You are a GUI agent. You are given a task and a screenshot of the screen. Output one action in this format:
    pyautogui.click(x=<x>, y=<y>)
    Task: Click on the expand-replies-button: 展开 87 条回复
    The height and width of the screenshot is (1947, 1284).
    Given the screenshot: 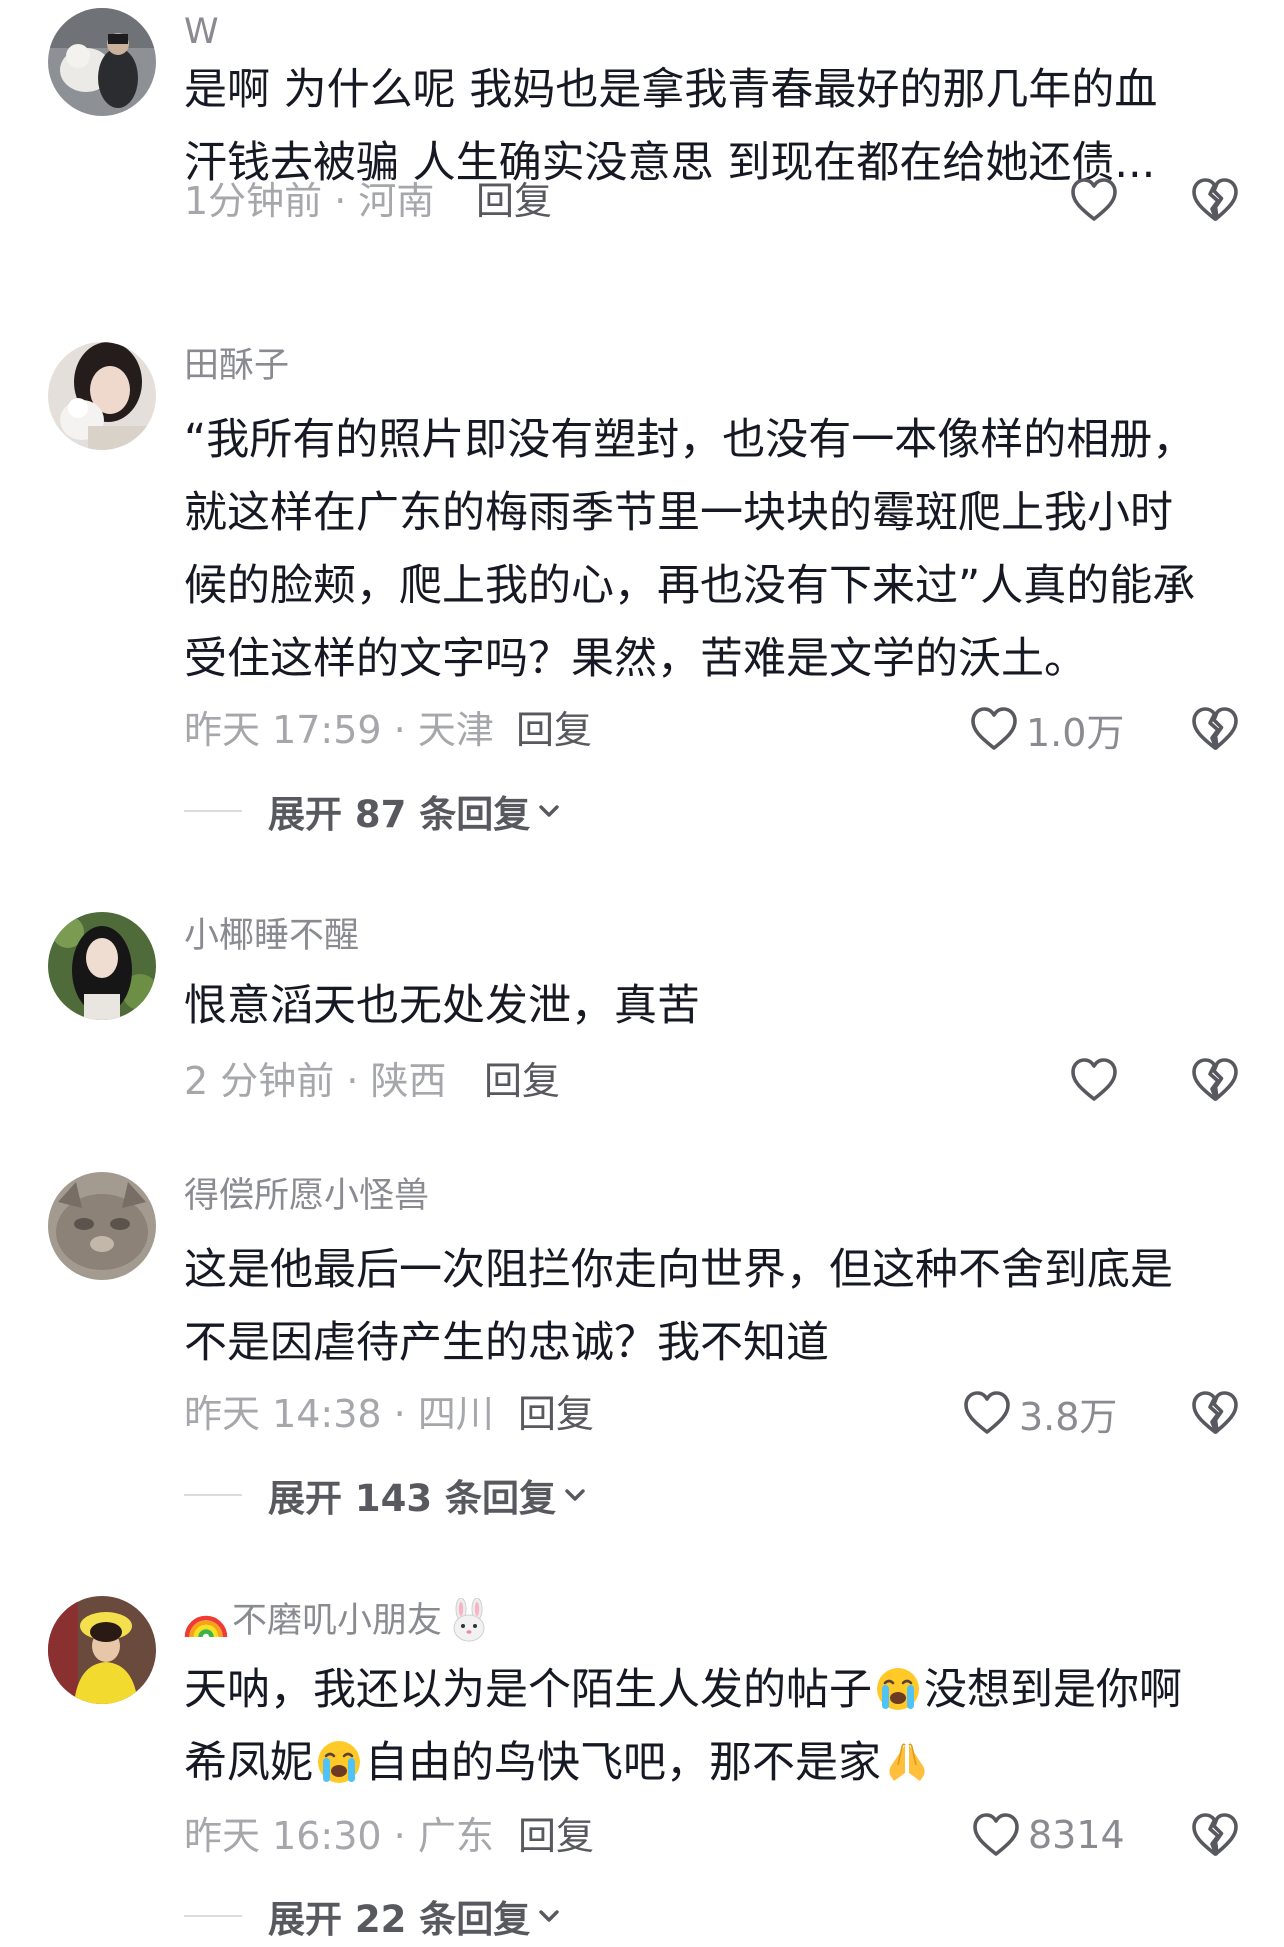 What is the action you would take?
    pyautogui.click(x=373, y=811)
    